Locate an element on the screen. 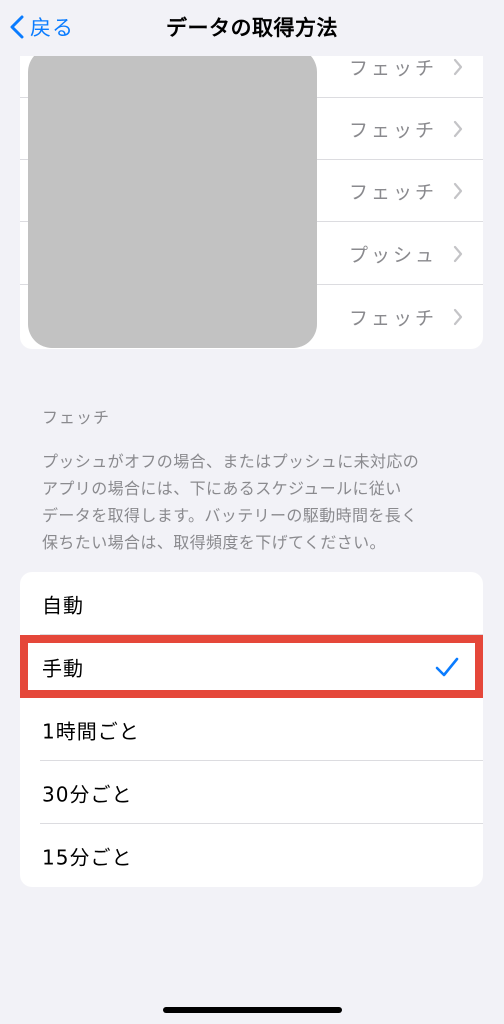 The height and width of the screenshot is (1024, 504). option-label: 15分ごと is located at coordinates (87, 857).